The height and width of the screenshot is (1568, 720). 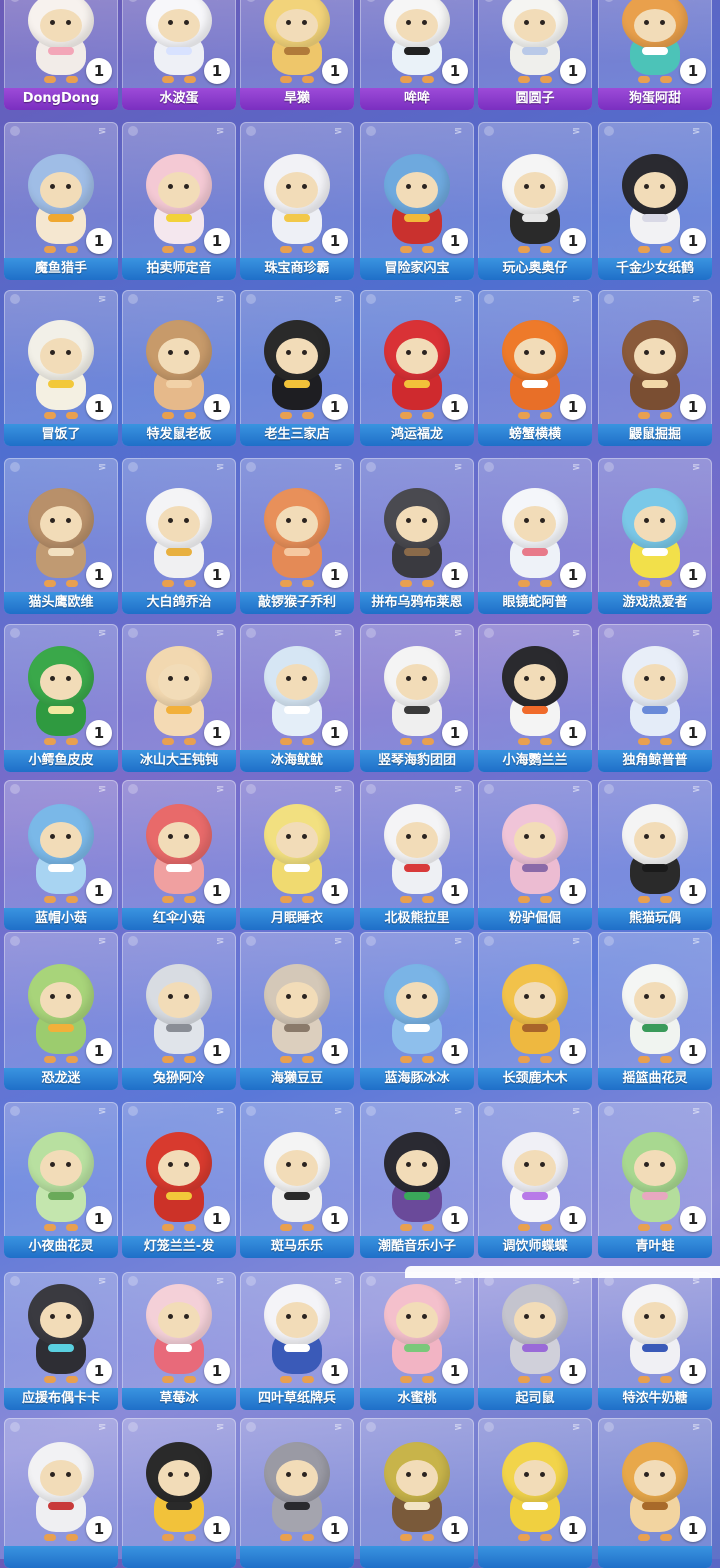 What do you see at coordinates (655, 1180) in the screenshot?
I see `collection-card: ⋝ 1 青叶蛙` at bounding box center [655, 1180].